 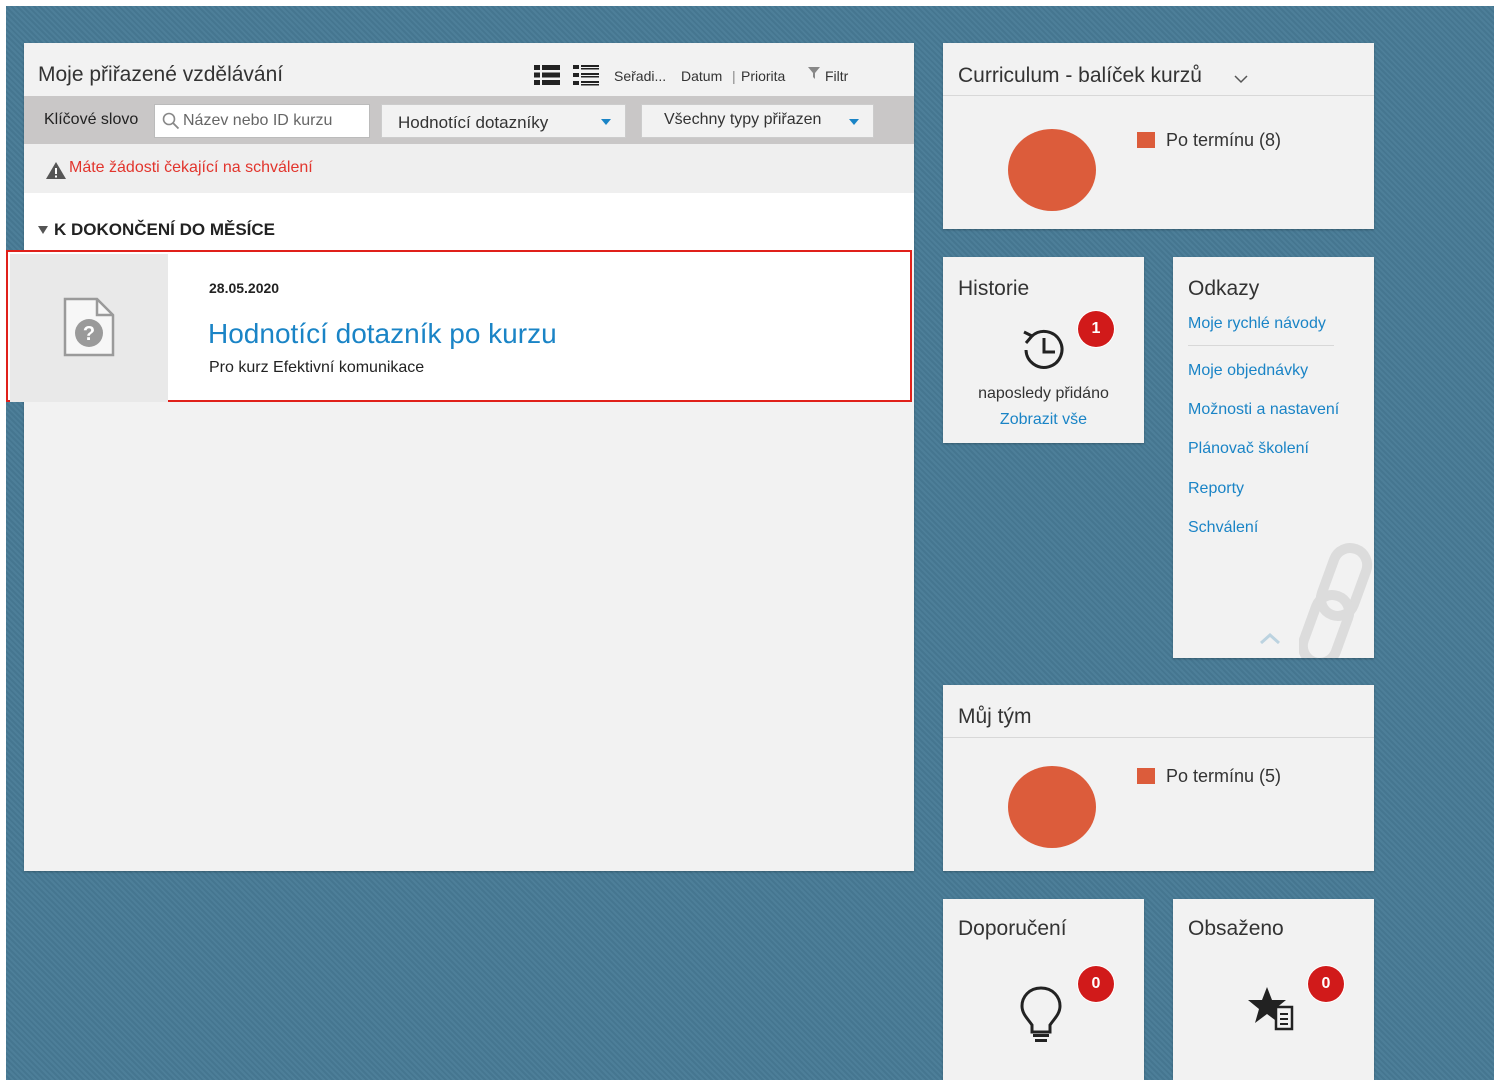 What do you see at coordinates (547, 75) in the screenshot?
I see `list-view-icon` at bounding box center [547, 75].